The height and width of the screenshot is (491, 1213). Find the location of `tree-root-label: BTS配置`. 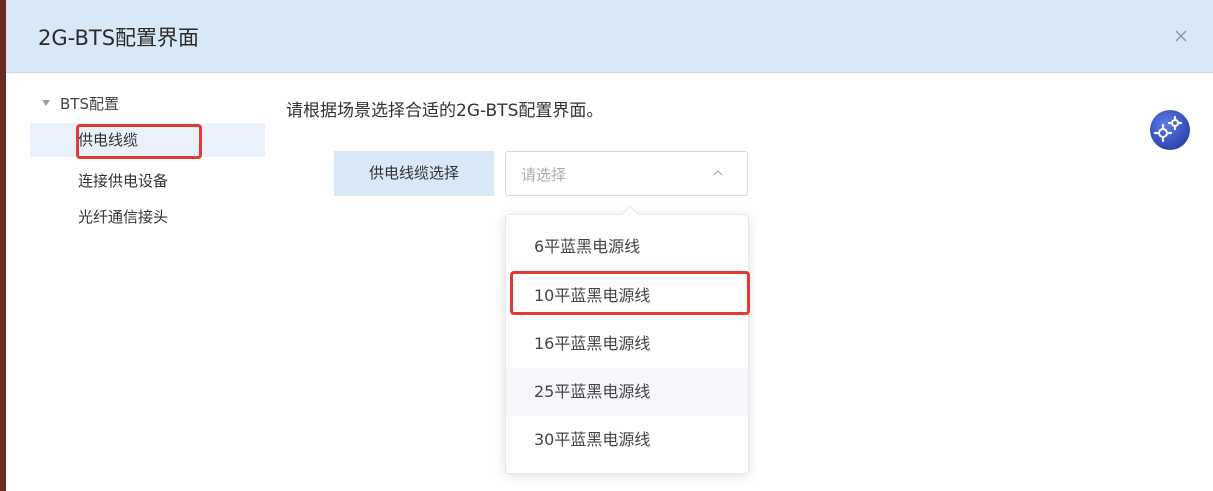

tree-root-label: BTS配置 is located at coordinates (89, 104).